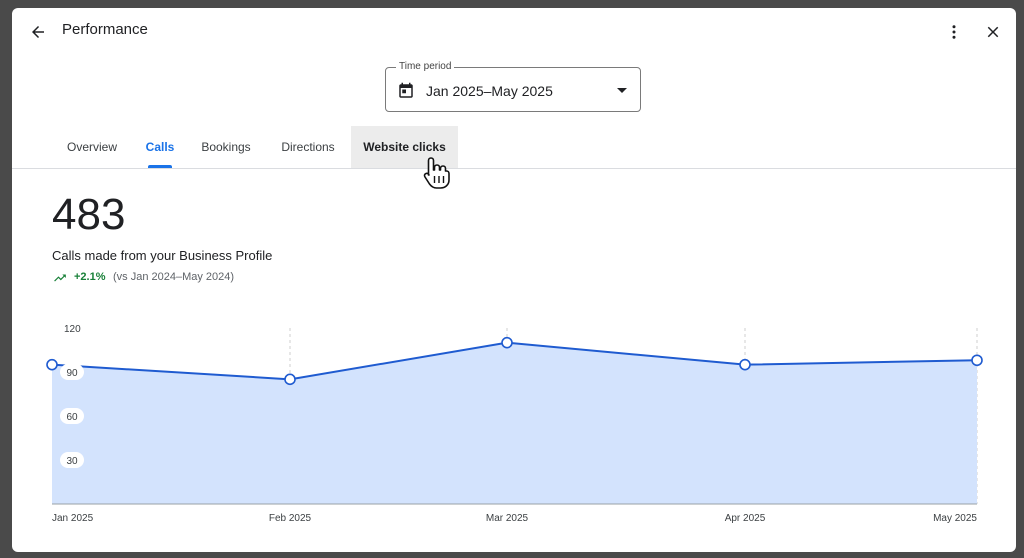  I want to click on tab-overview: Overview, so click(92, 147).